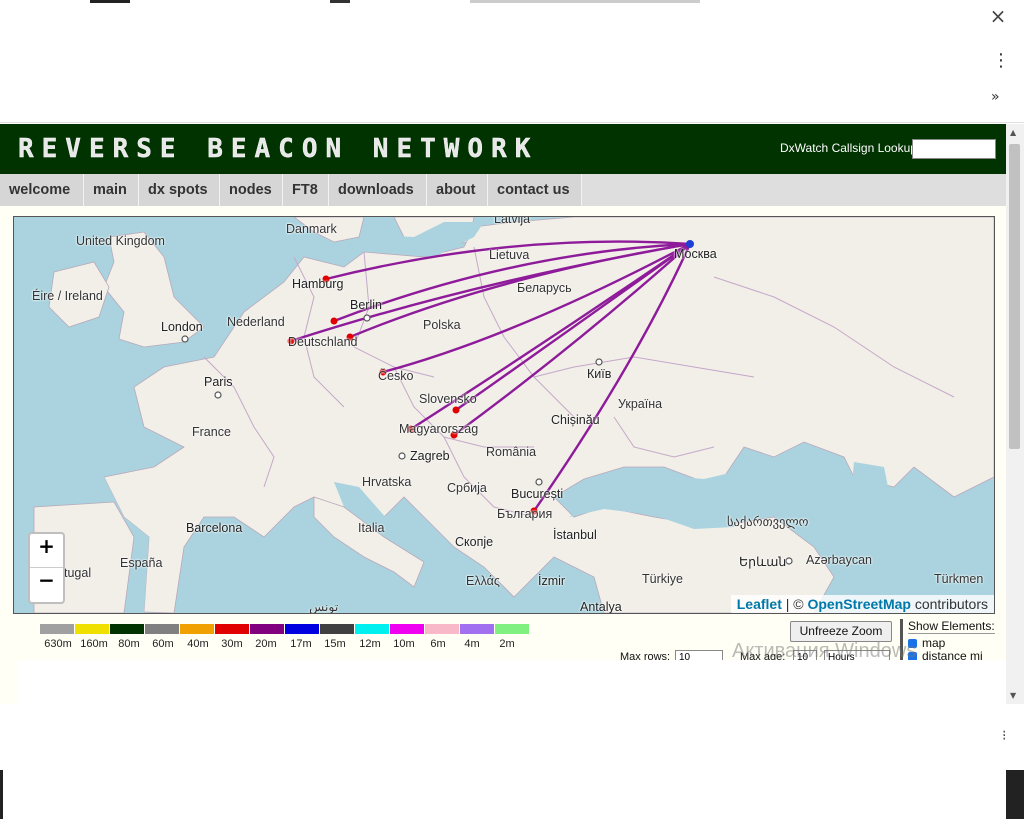  I want to click on band-label: 4m, so click(472, 644).